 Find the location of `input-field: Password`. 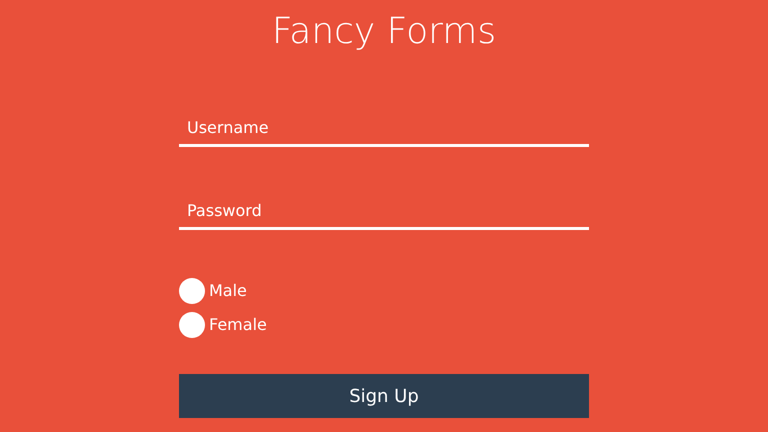

input-field: Password is located at coordinates (384, 212).